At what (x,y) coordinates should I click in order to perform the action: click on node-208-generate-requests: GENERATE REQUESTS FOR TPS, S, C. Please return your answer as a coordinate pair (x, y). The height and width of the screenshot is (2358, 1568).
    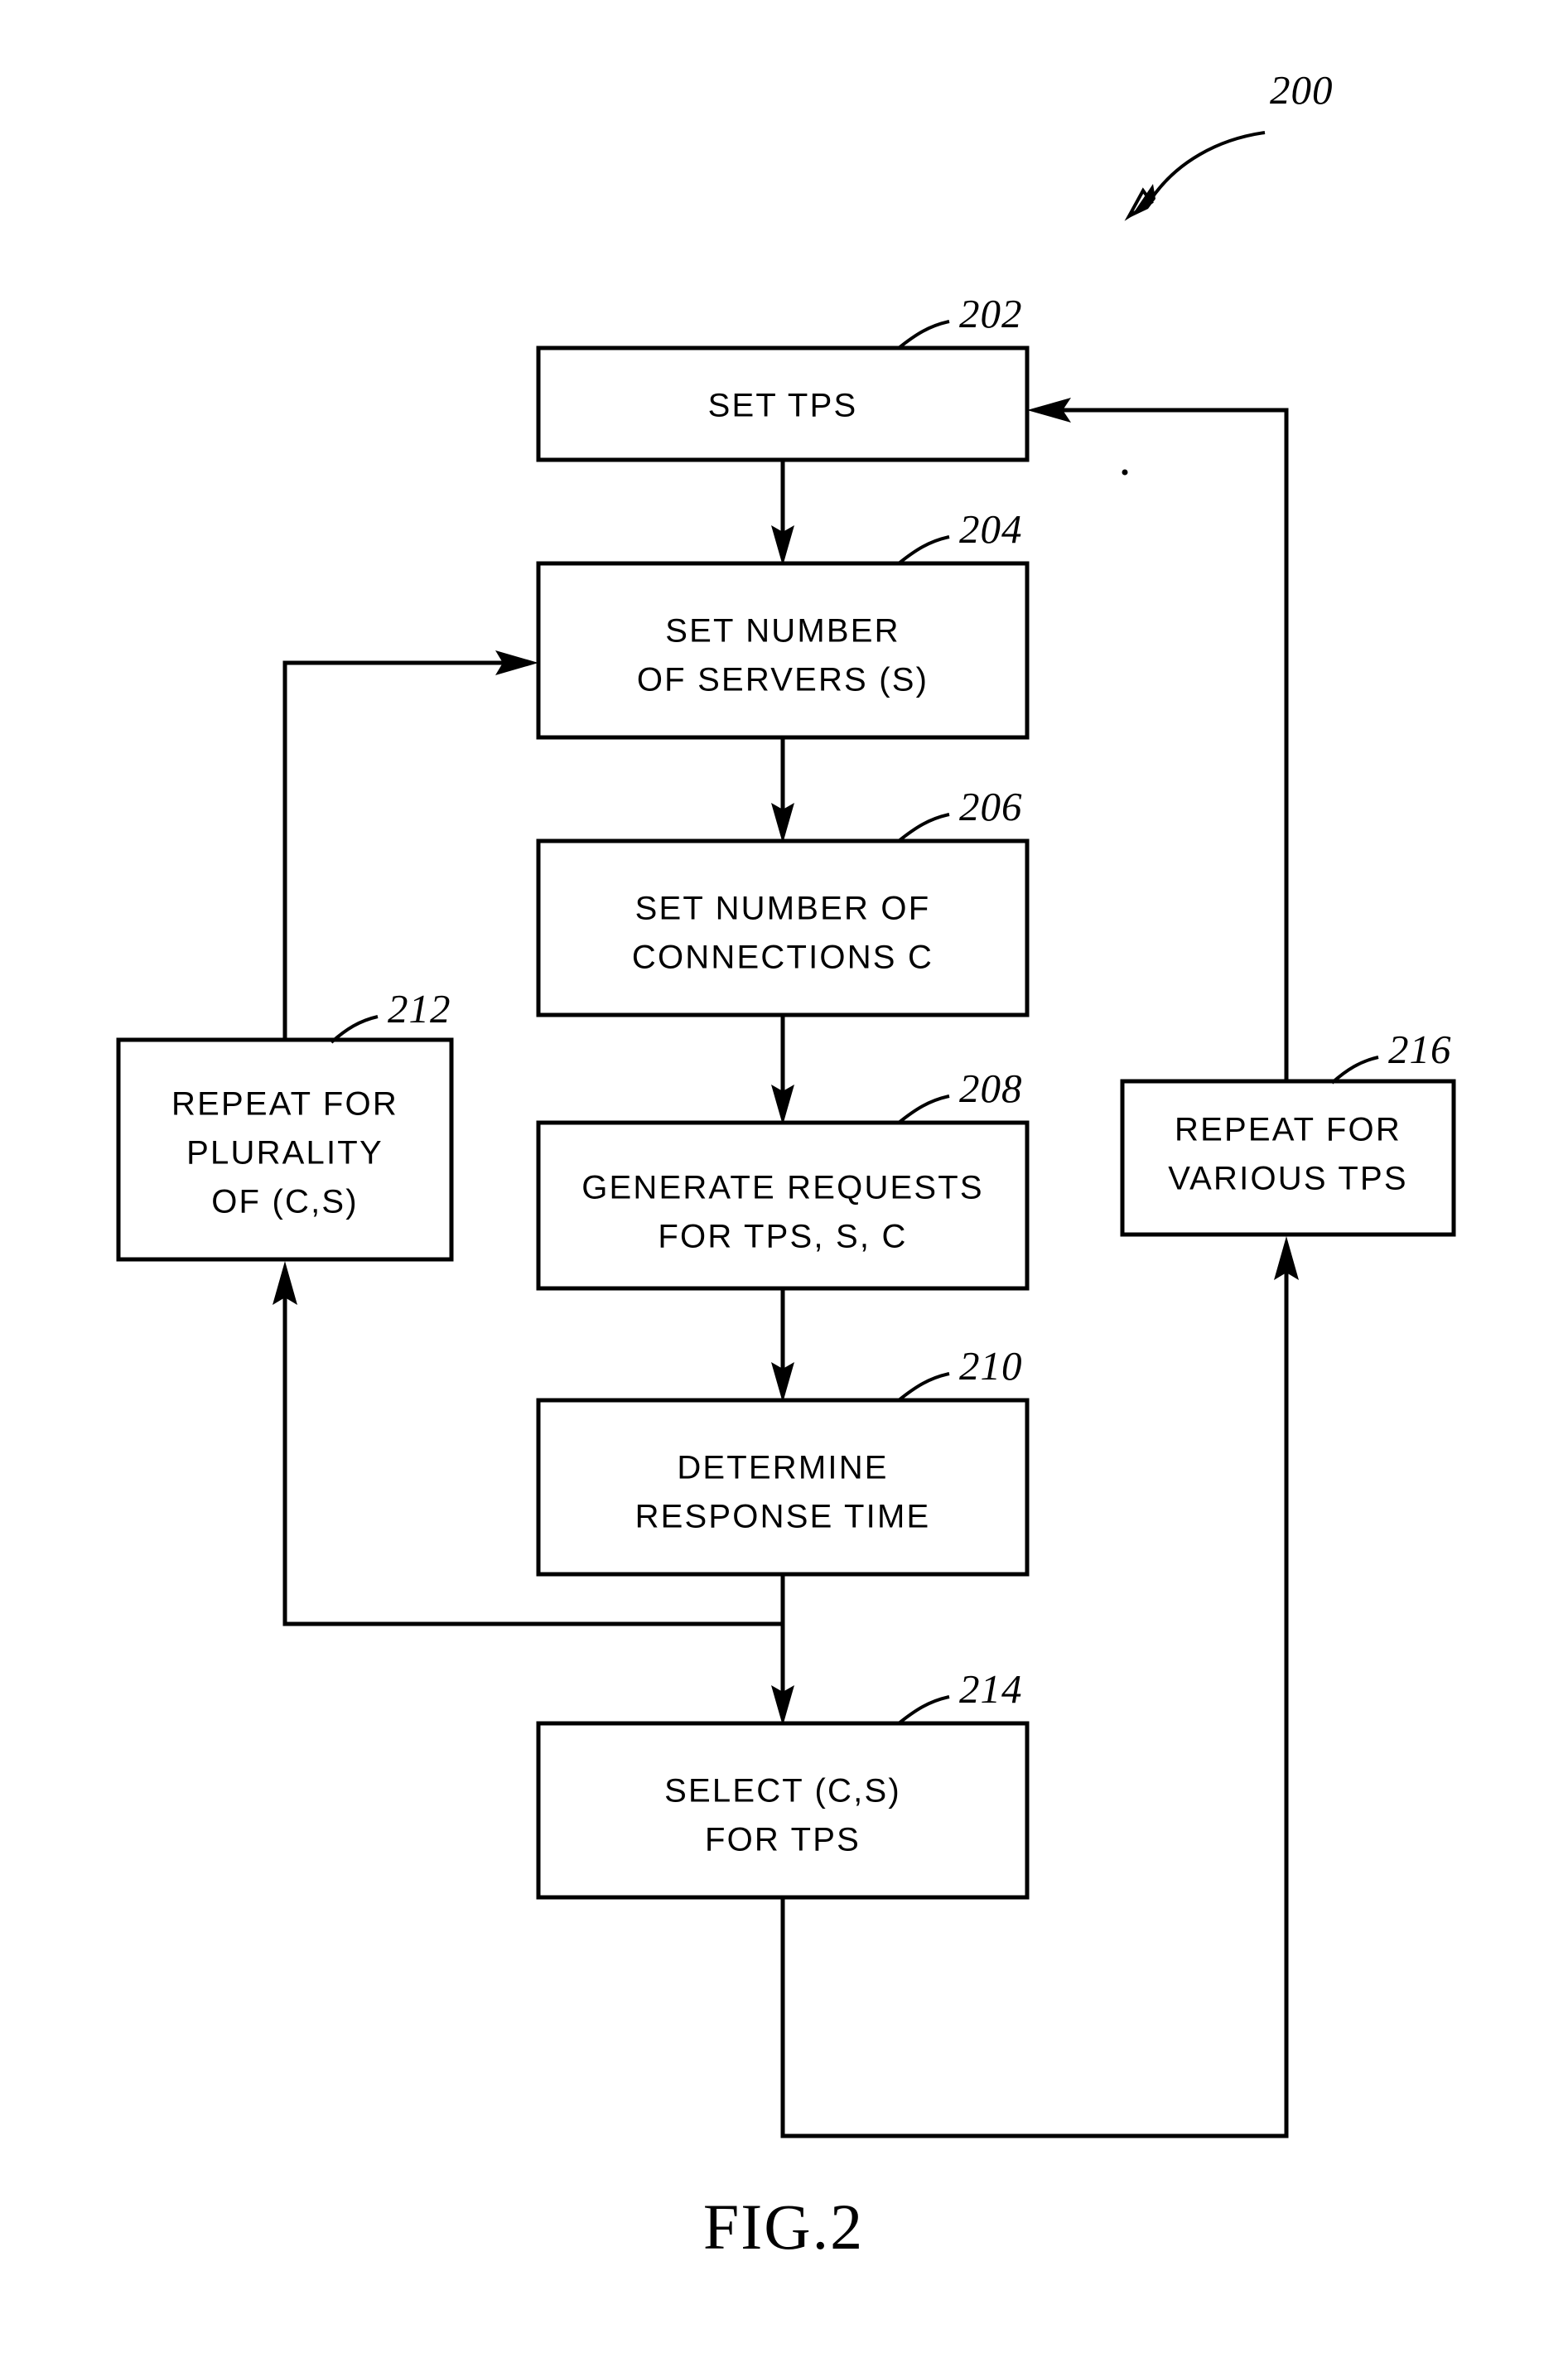
    Looking at the image, I should click on (783, 1205).